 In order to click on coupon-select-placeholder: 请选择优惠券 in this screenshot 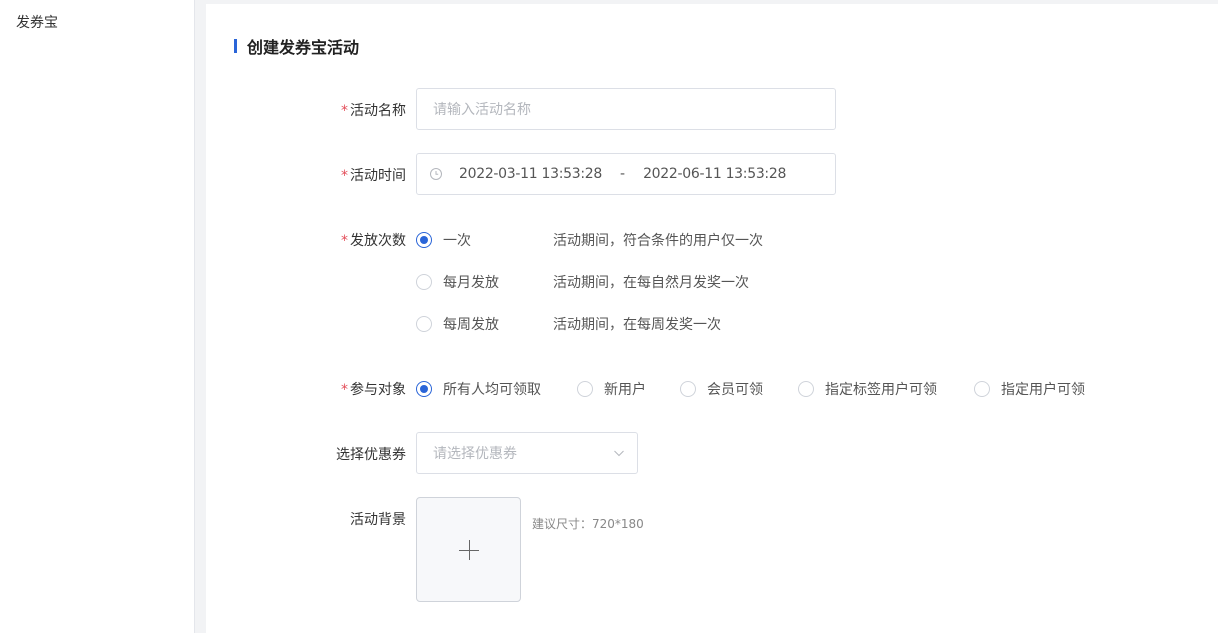, I will do `click(475, 454)`.